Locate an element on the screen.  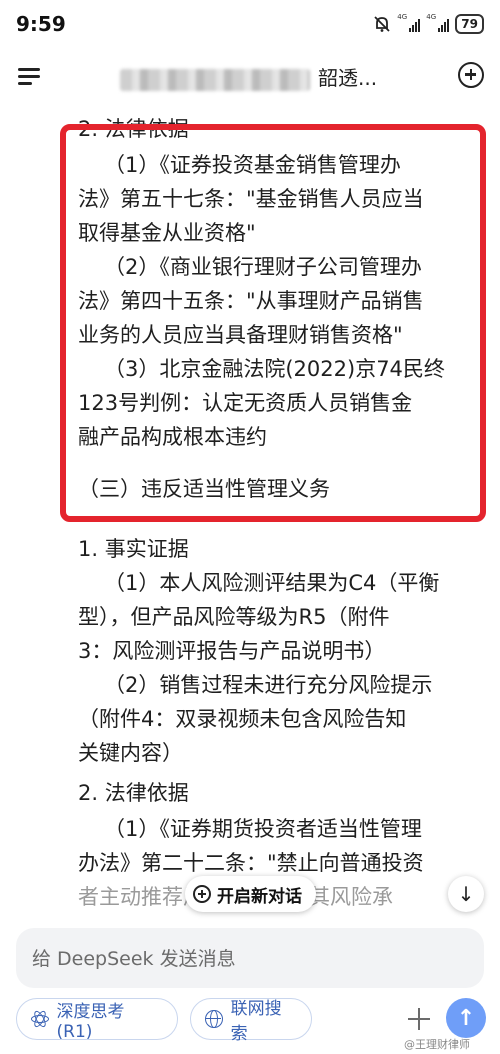
status-time: 9:59 is located at coordinates (41, 24).